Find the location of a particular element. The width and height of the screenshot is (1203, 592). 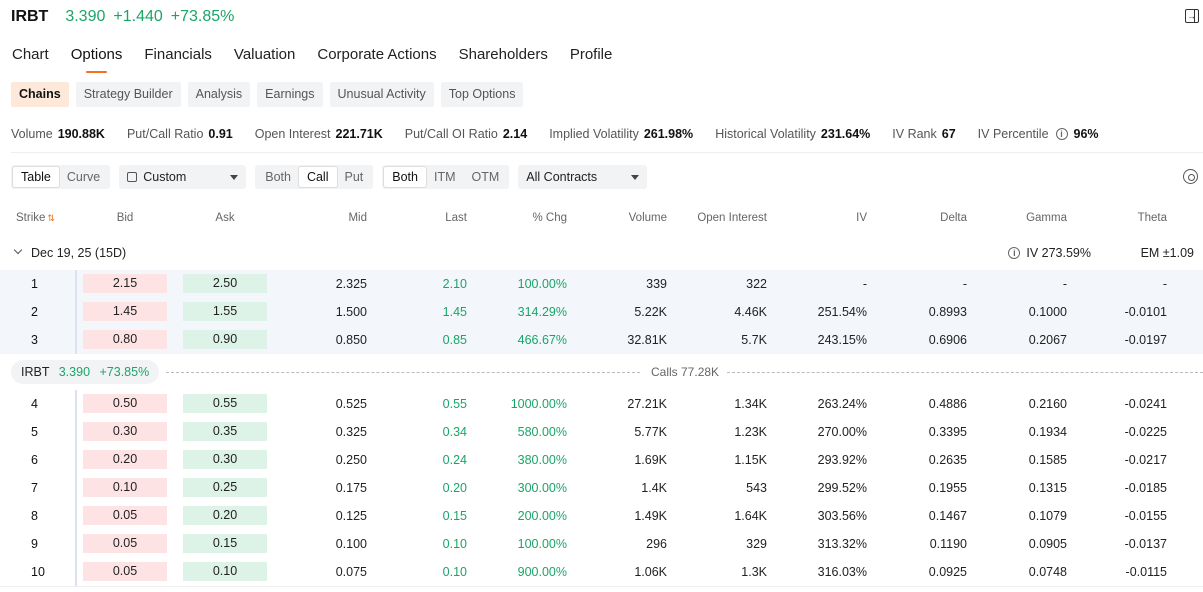

col-strike-label: Strike is located at coordinates (31, 218).